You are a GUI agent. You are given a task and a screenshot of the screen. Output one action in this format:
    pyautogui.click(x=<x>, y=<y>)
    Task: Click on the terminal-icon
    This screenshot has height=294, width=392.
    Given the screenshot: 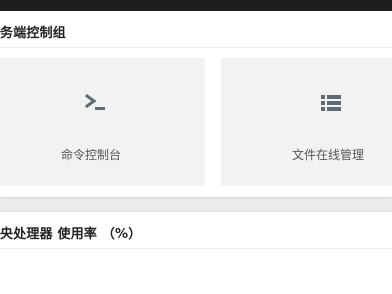 What is the action you would take?
    pyautogui.click(x=95, y=104)
    